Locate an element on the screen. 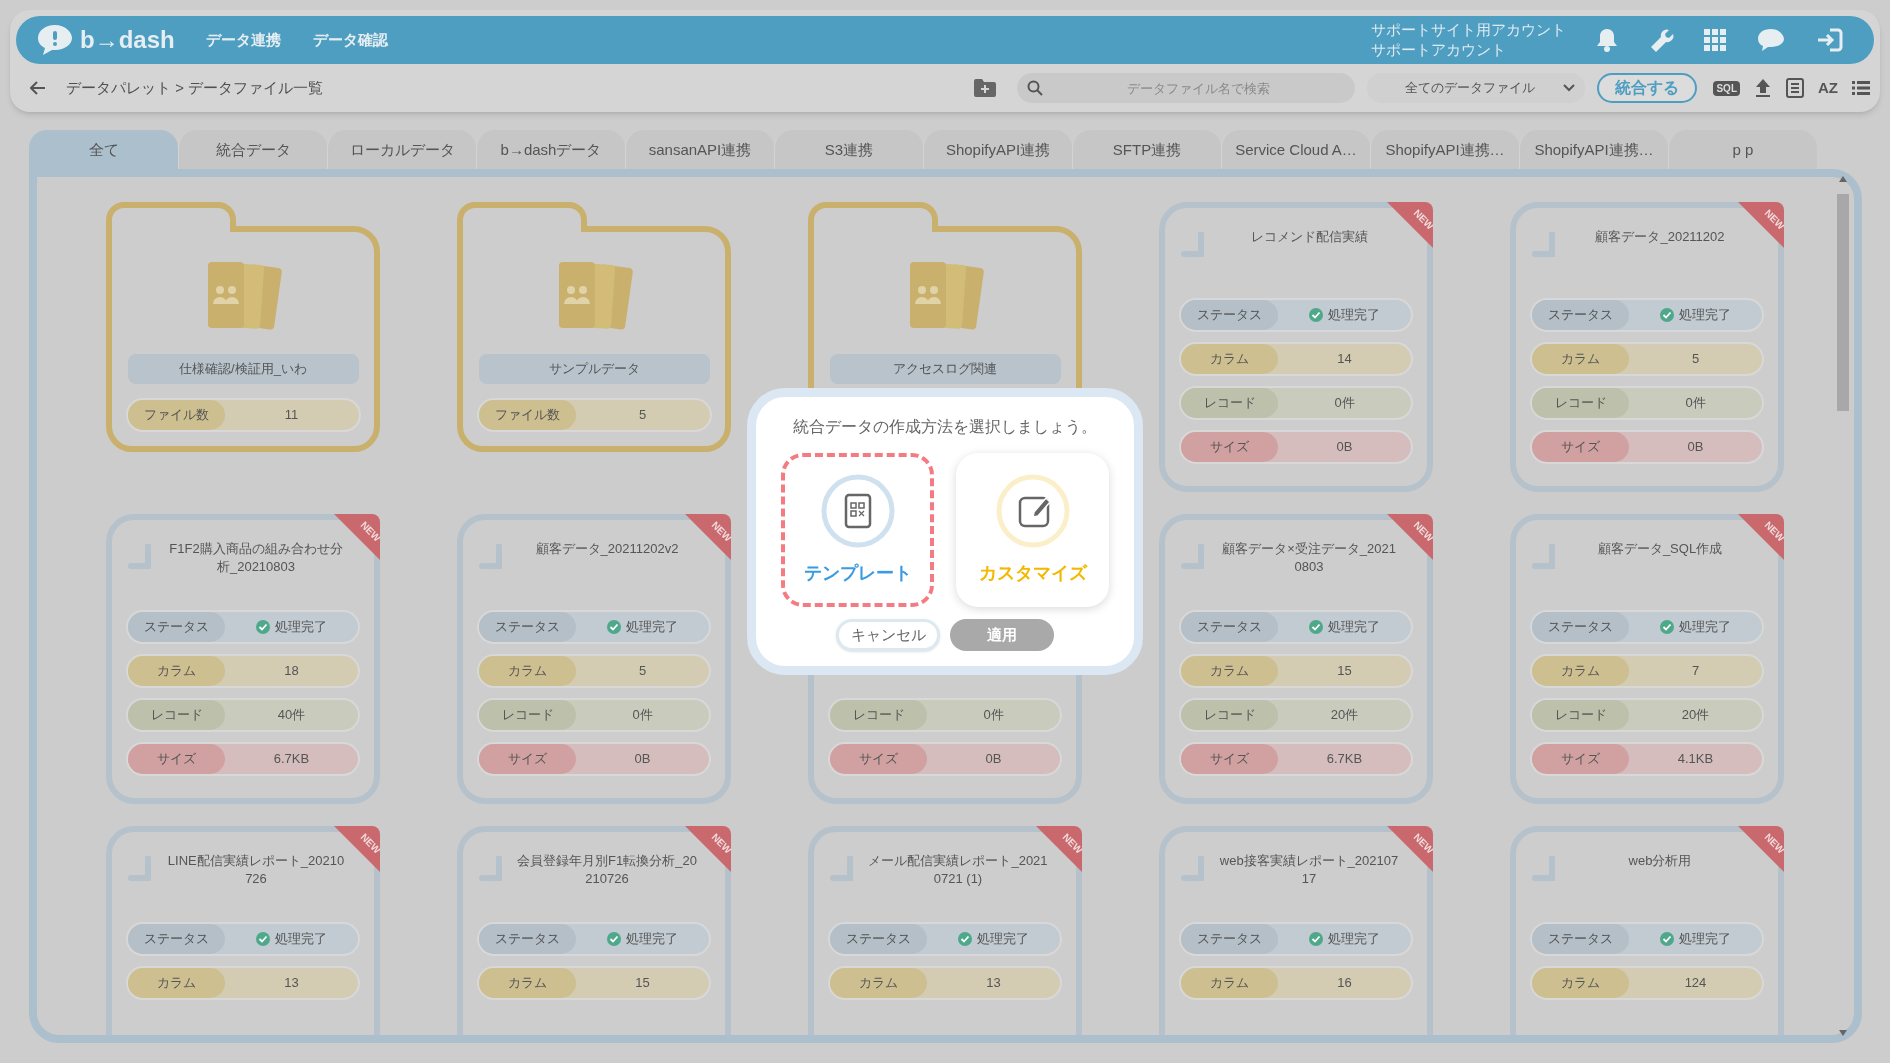 This screenshot has width=1890, height=1063. stat-value-text: 14 is located at coordinates (1344, 359).